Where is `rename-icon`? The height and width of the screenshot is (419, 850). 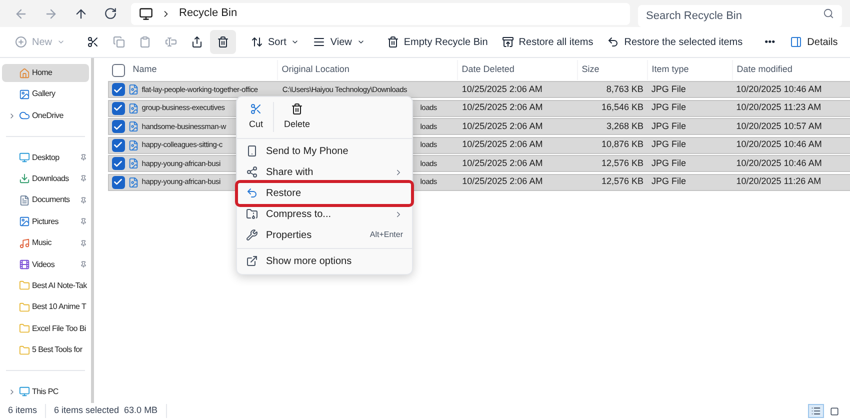
rename-icon is located at coordinates (171, 42).